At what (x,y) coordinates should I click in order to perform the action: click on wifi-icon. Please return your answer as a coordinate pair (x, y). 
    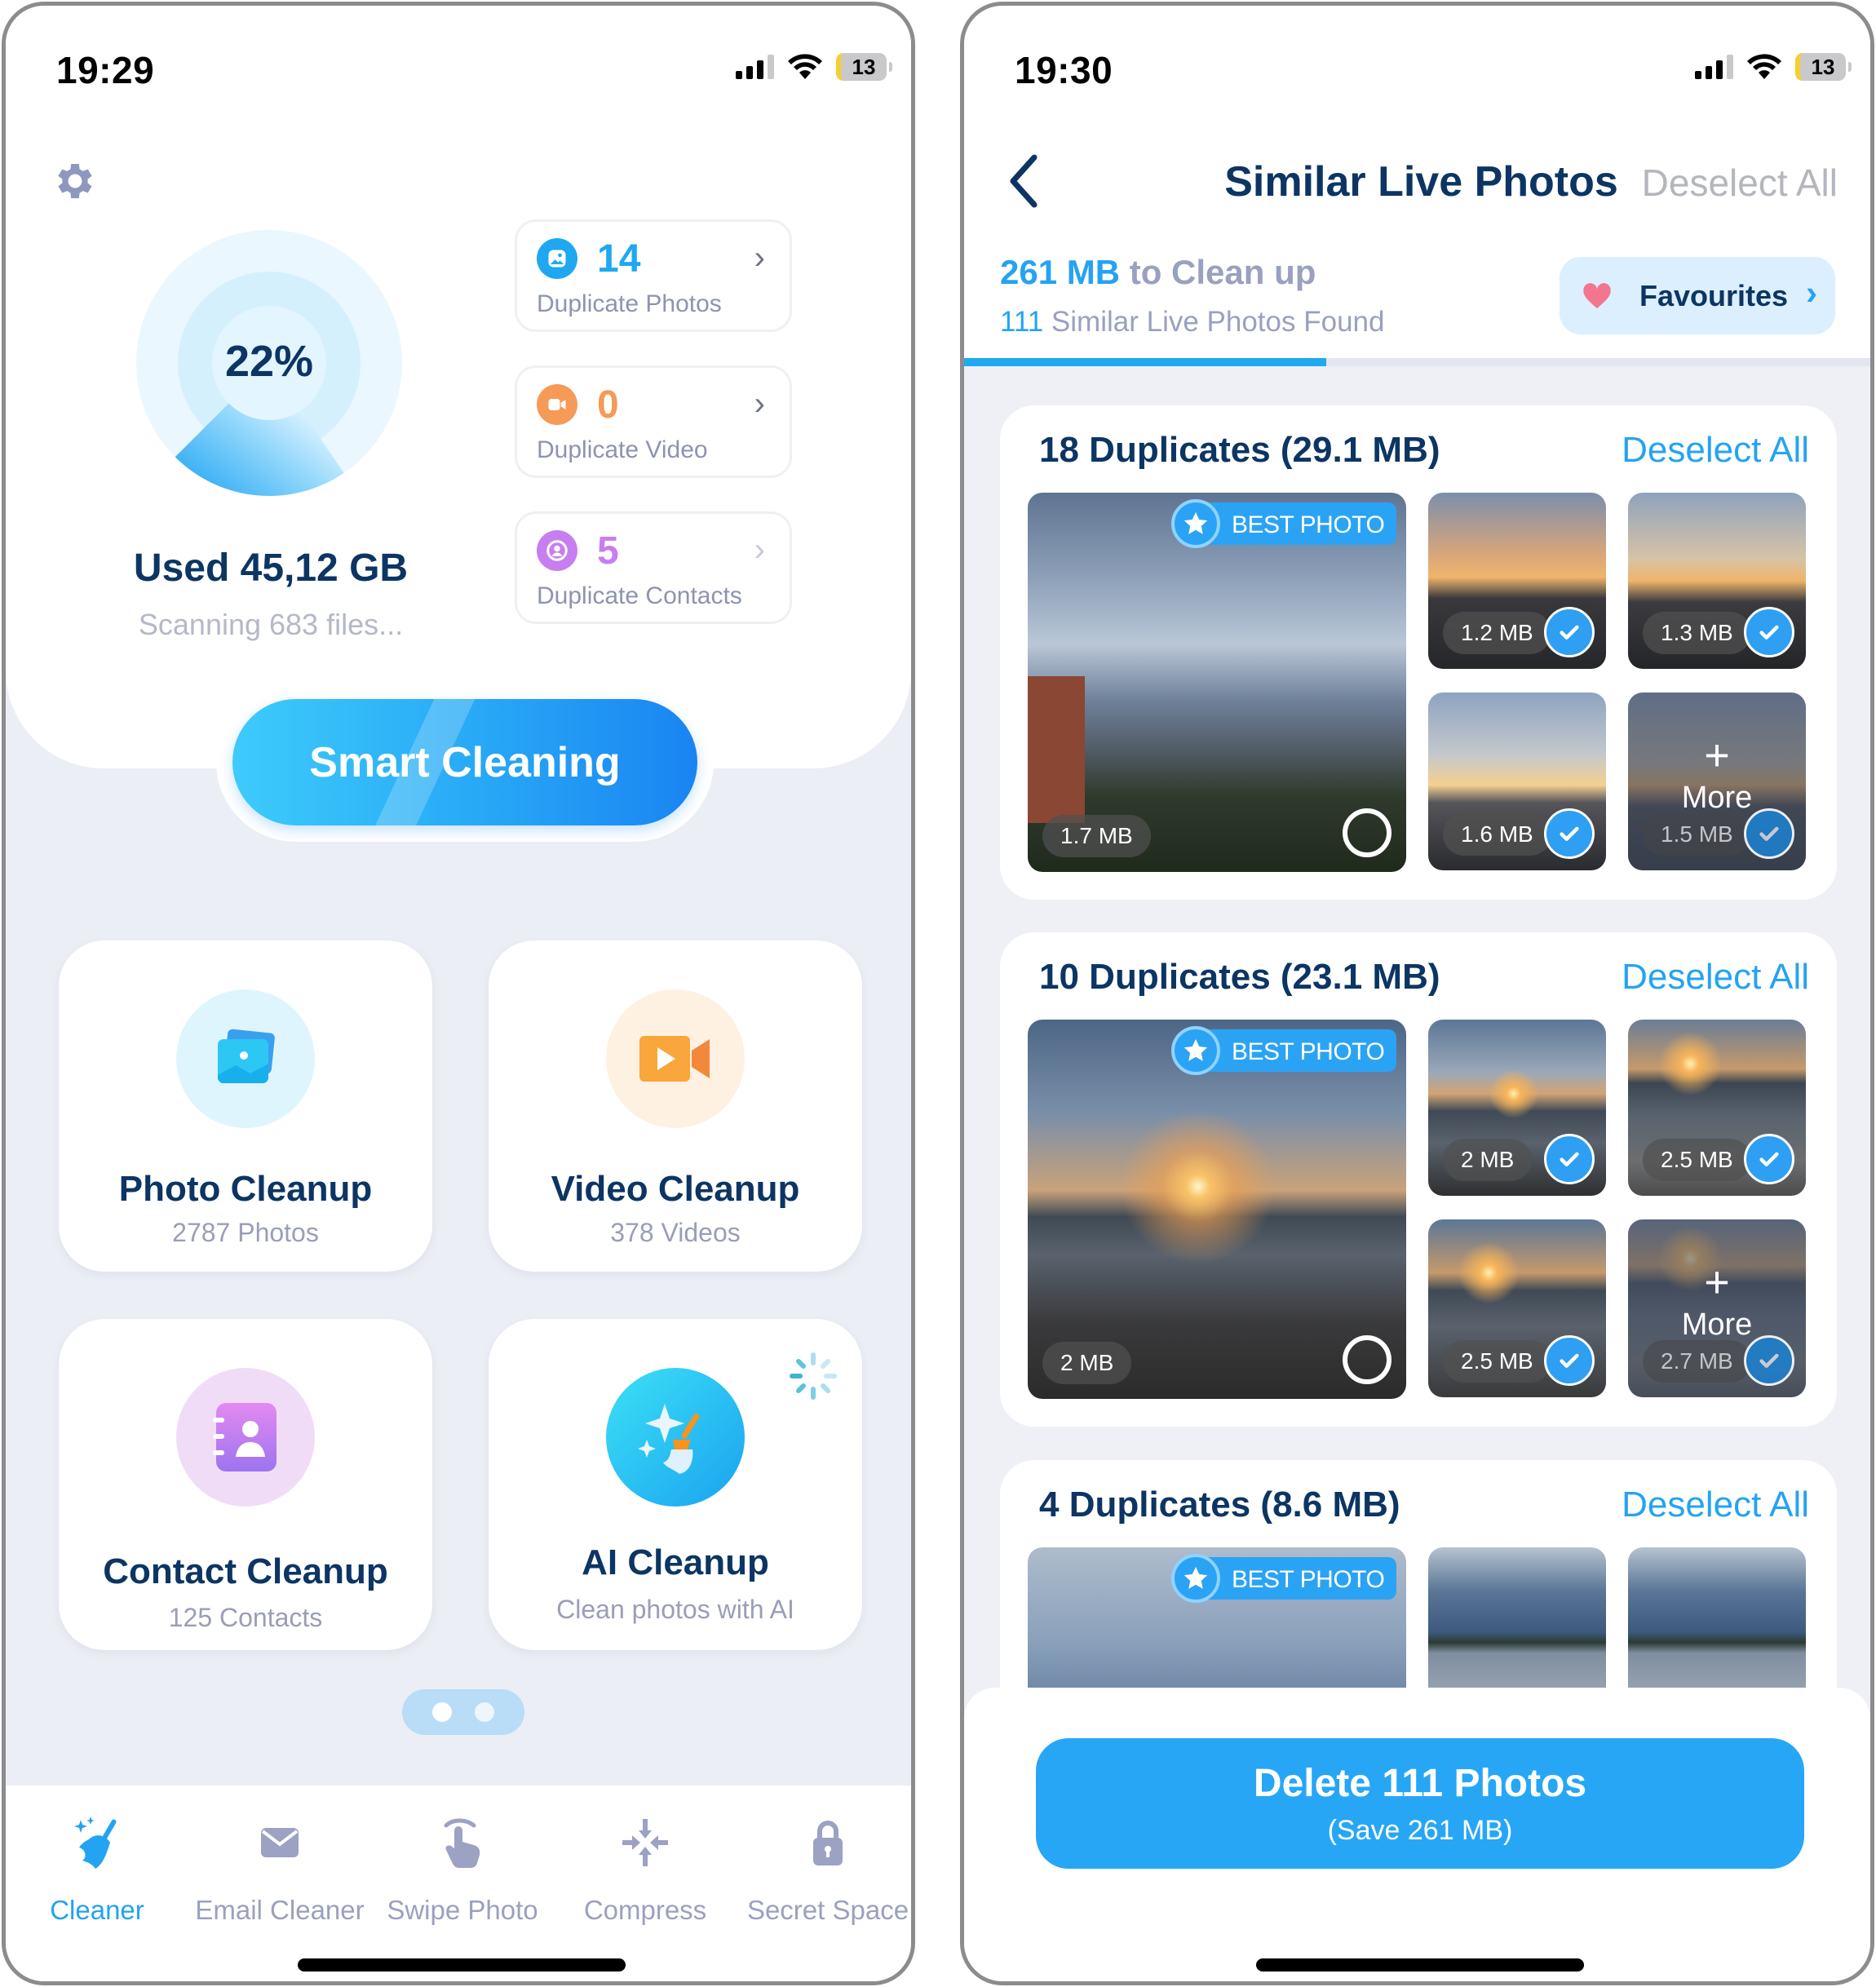
    Looking at the image, I should click on (805, 66).